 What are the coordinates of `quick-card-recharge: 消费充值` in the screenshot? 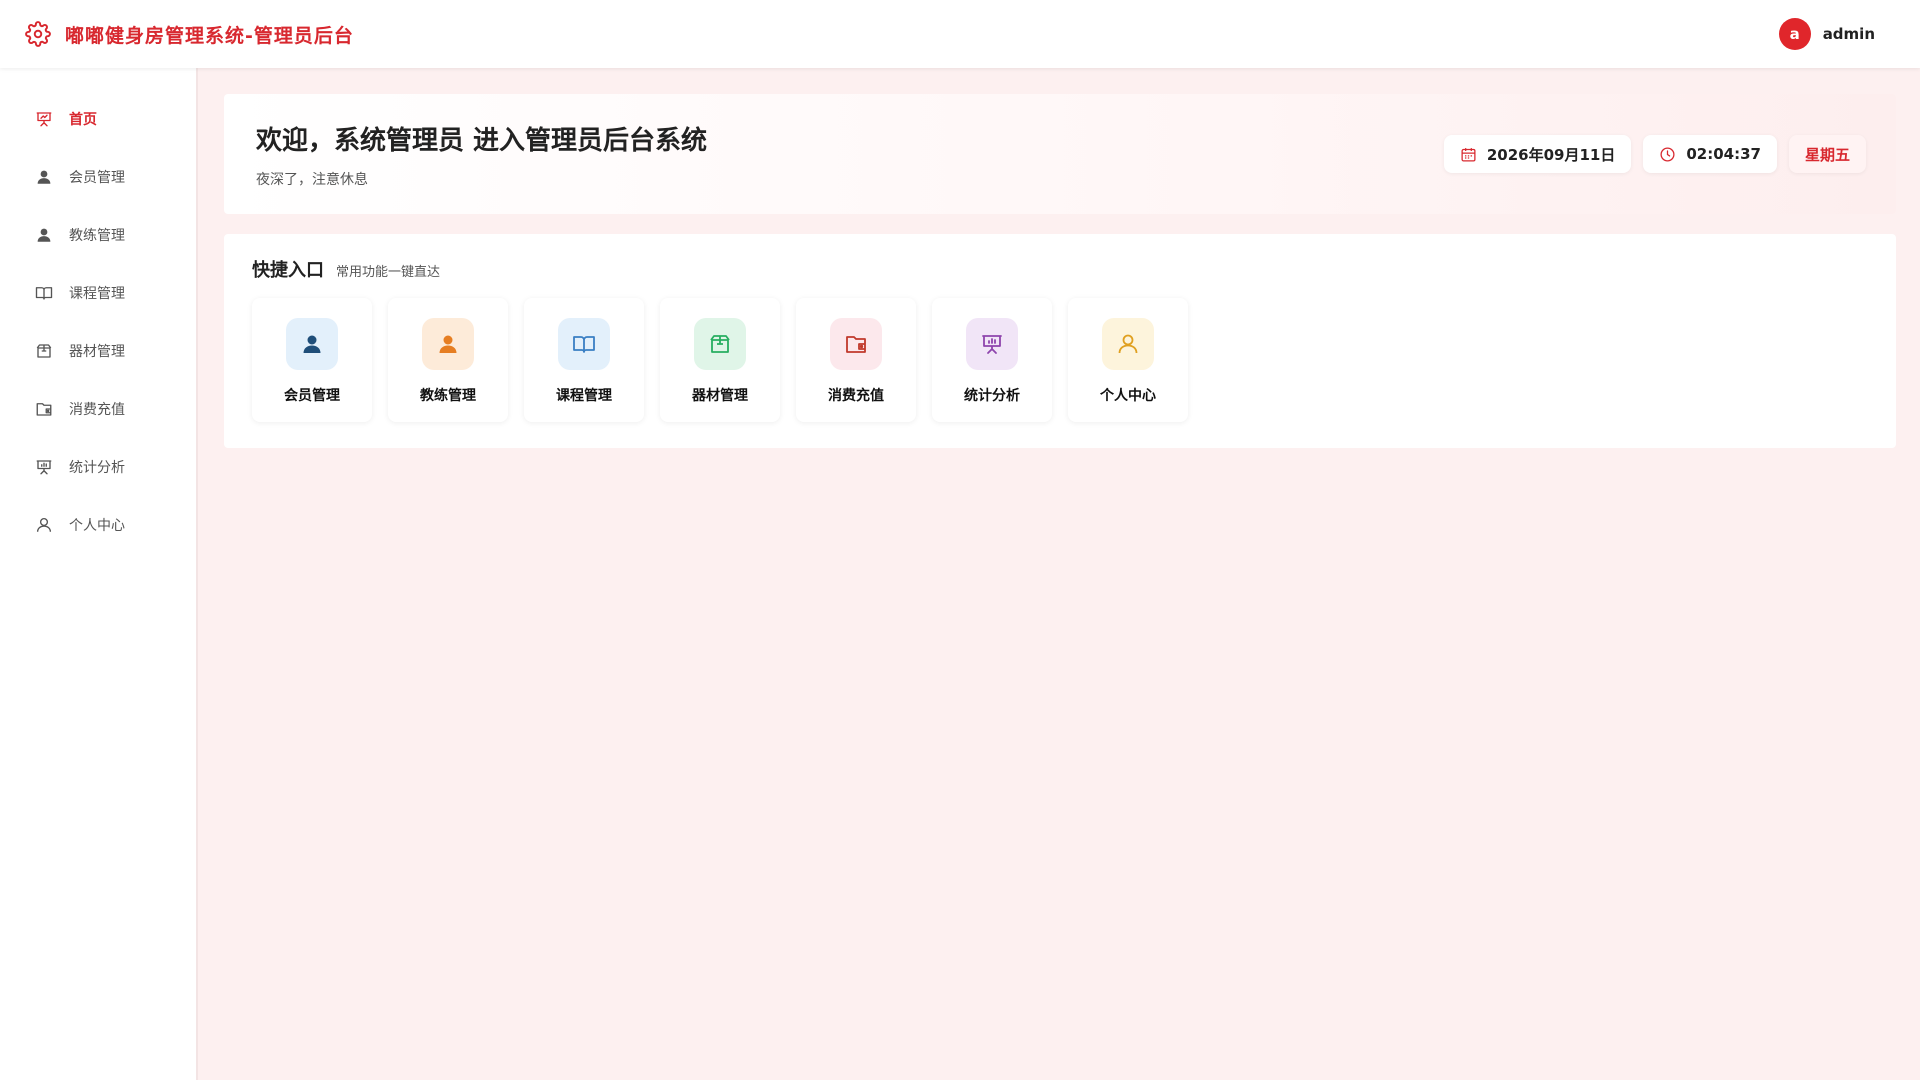 It's located at (856, 360).